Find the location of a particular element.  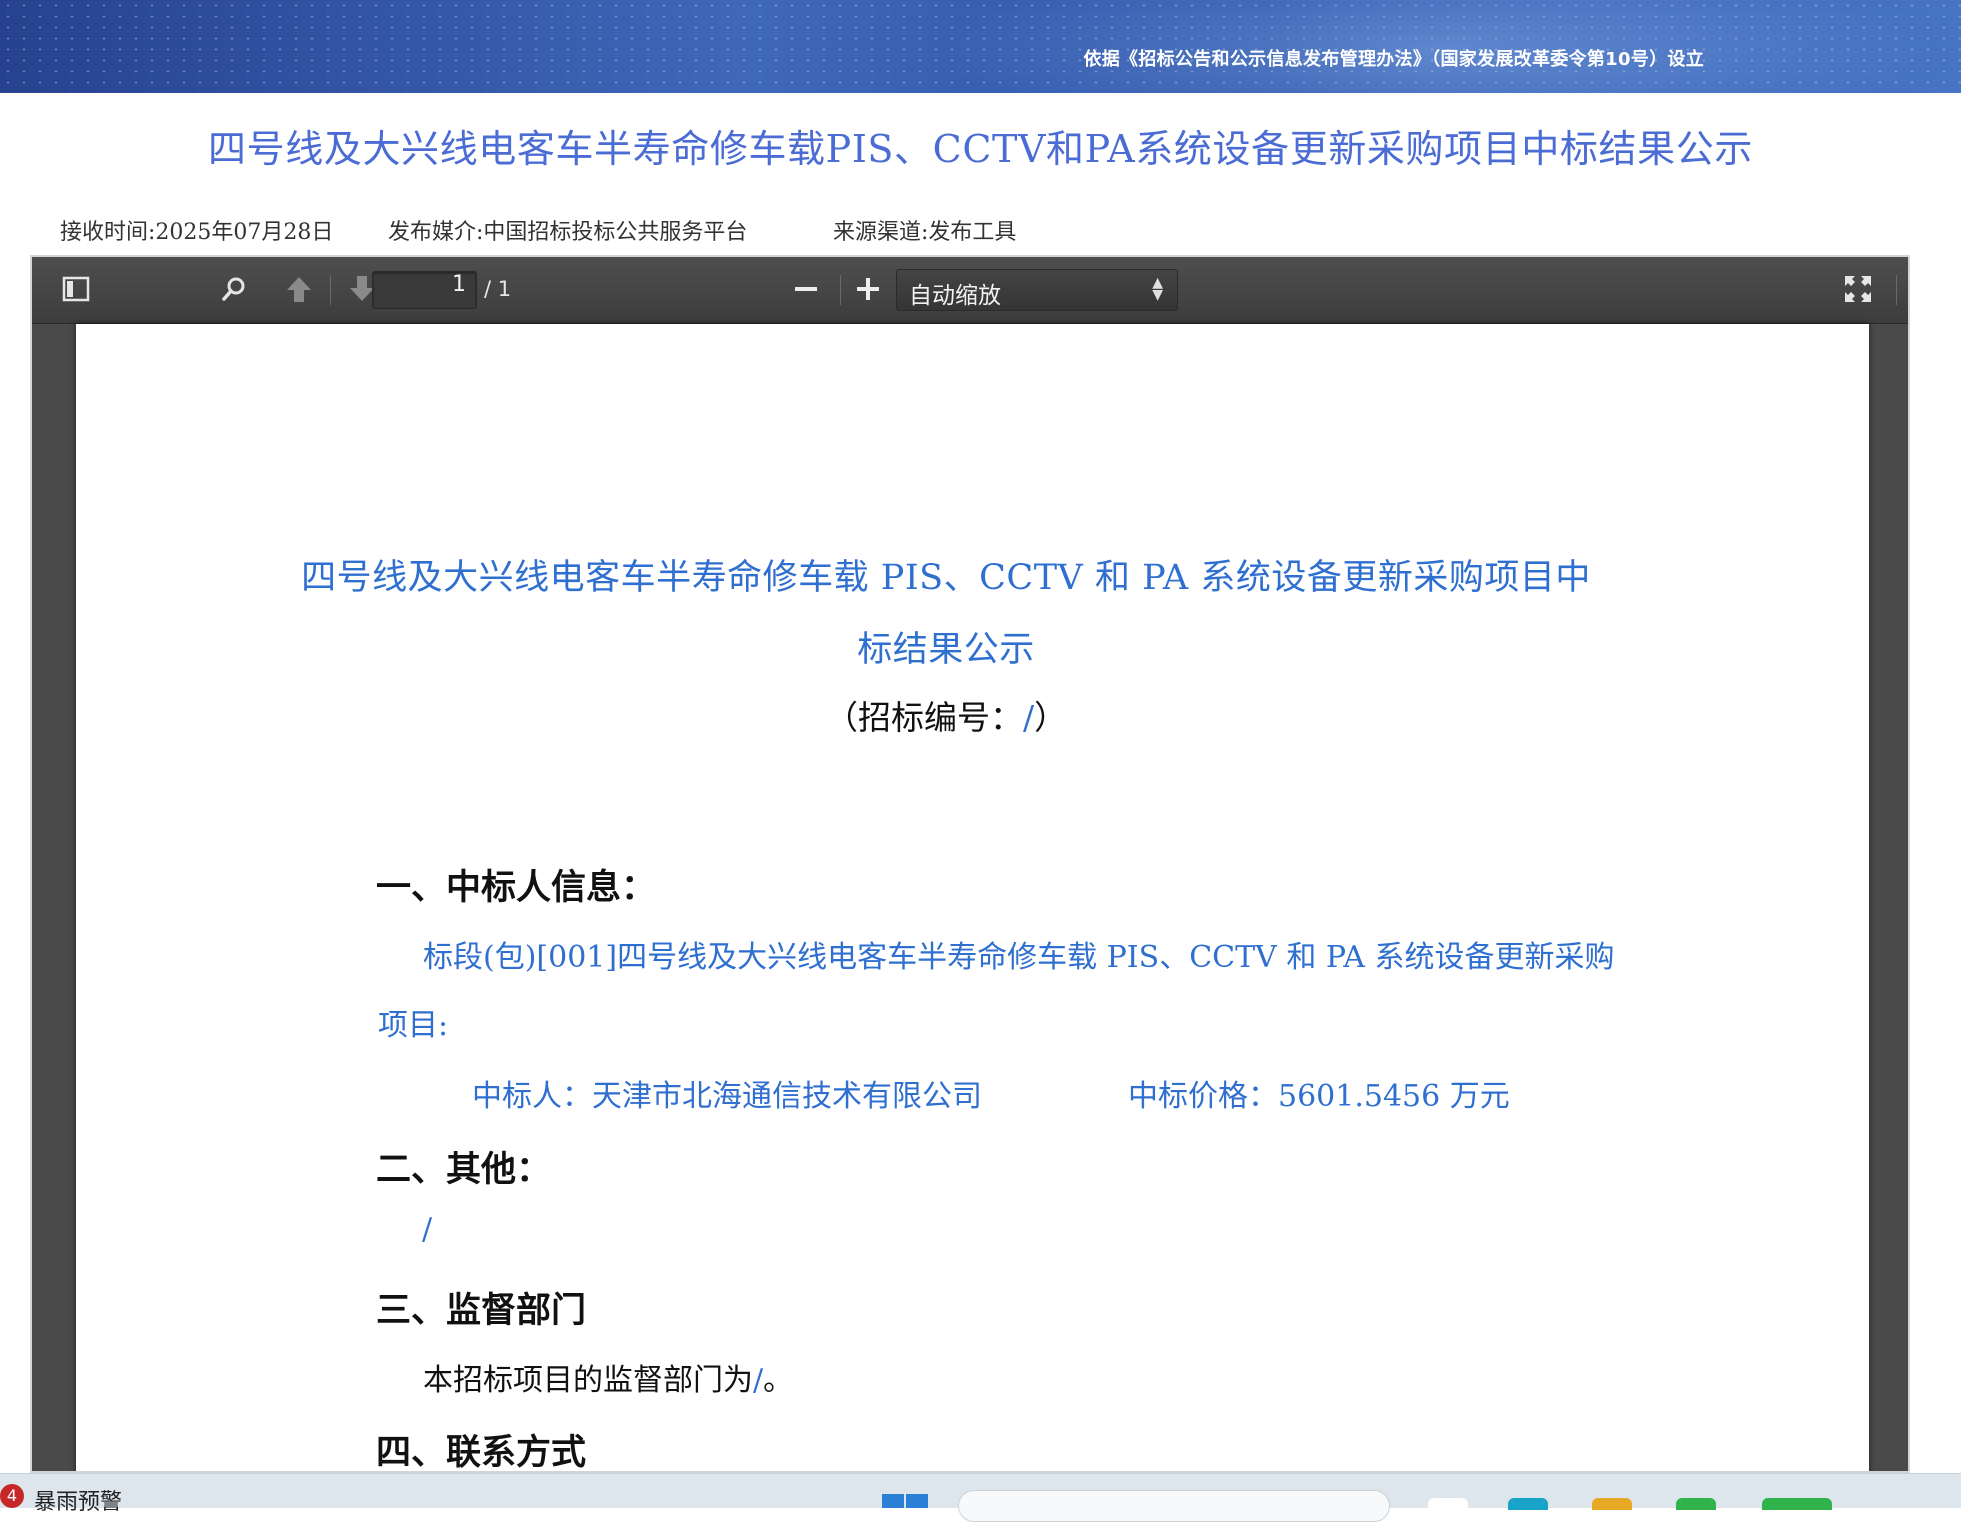

previous-page-icon is located at coordinates (299, 289).